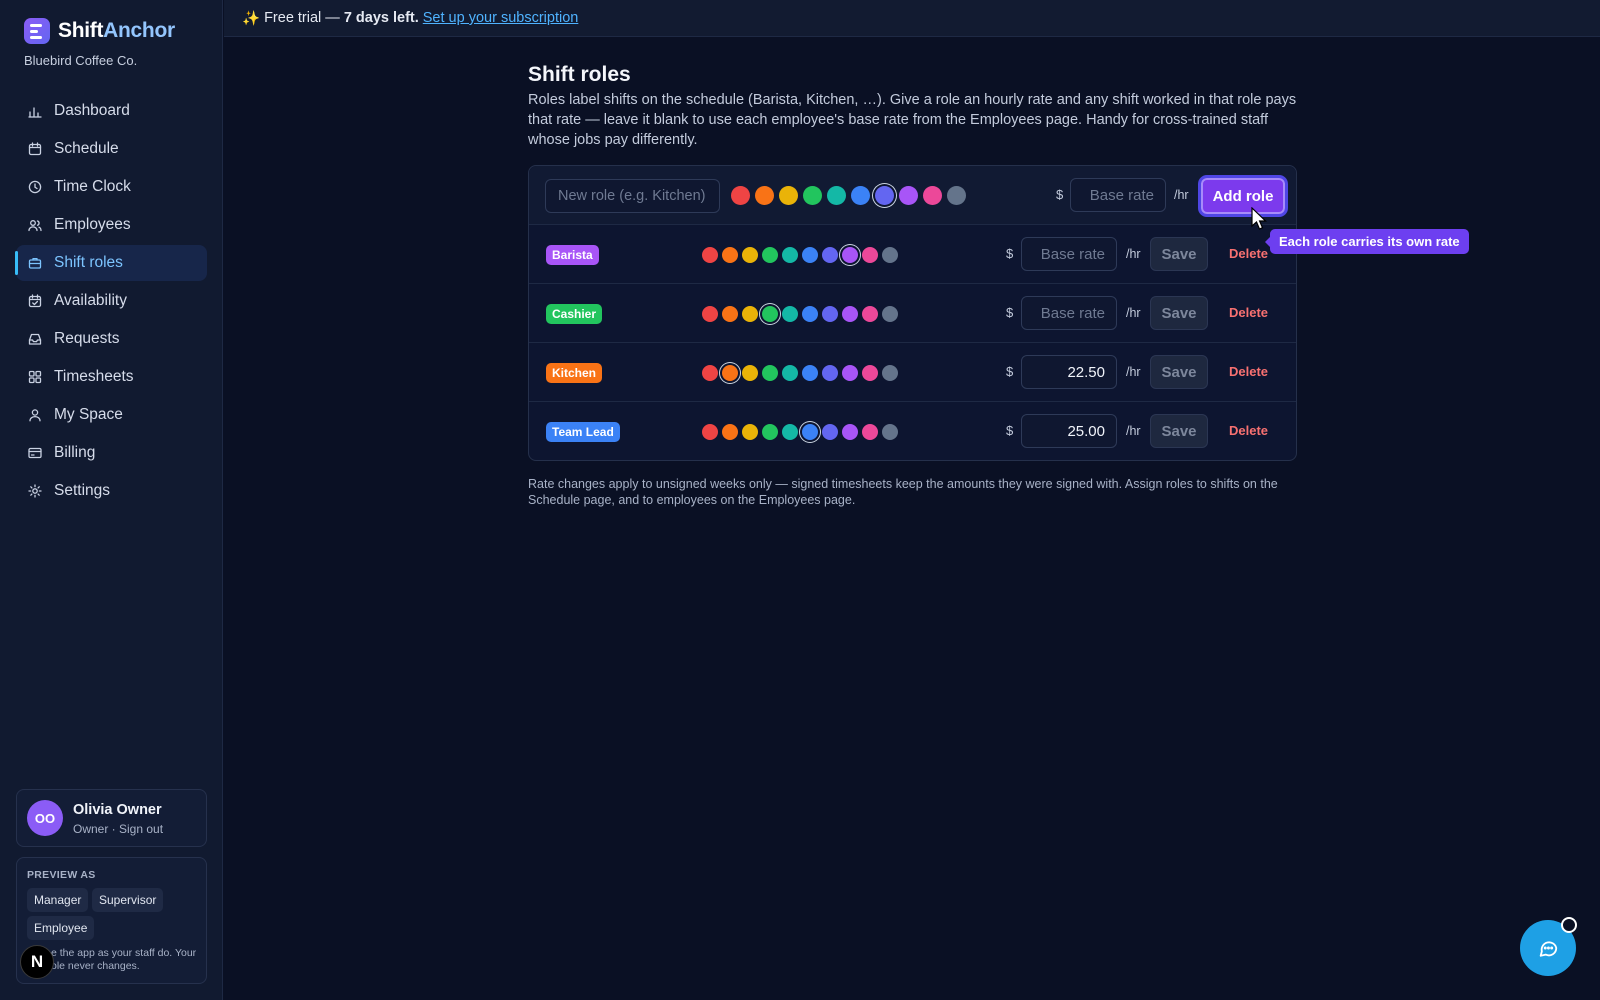  I want to click on sidebar-item-employees: Employees, so click(111, 225).